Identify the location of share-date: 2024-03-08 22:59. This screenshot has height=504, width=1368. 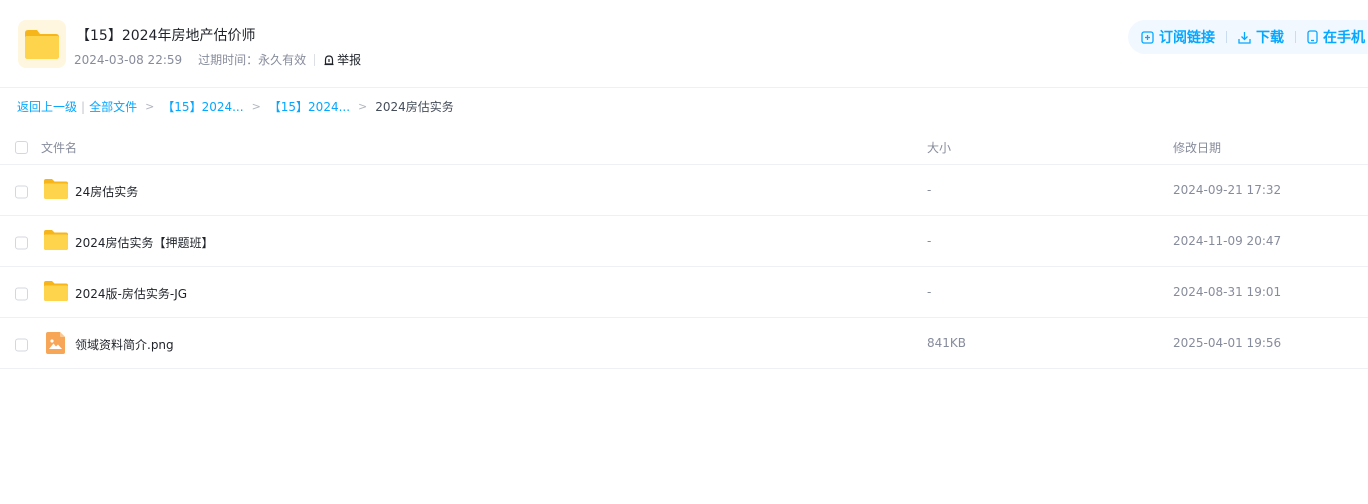
(128, 60).